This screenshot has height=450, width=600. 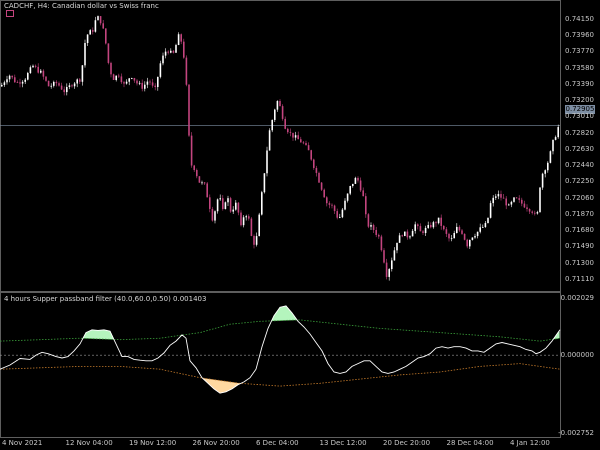 What do you see at coordinates (530, 443) in the screenshot?
I see `time-tick-label: 4 Jan 12:00` at bounding box center [530, 443].